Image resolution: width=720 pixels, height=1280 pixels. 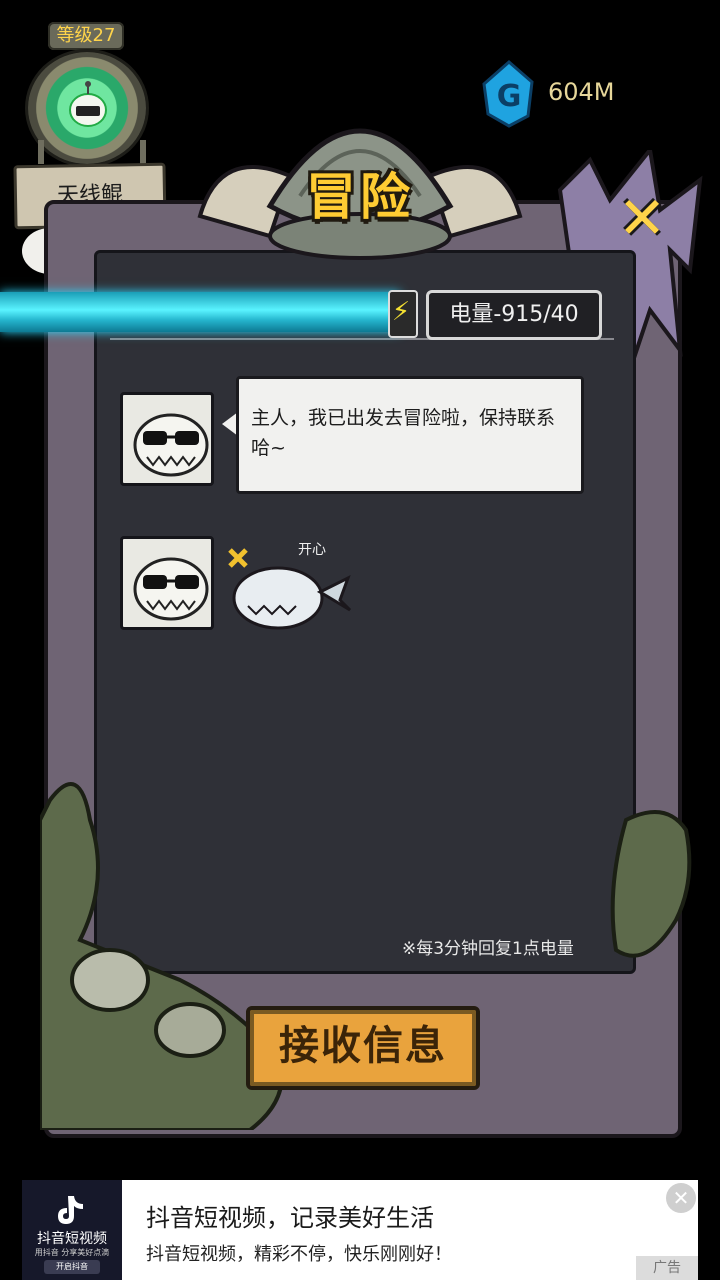 What do you see at coordinates (72, 1267) in the screenshot?
I see `ad-logo-button: 开启抖音` at bounding box center [72, 1267].